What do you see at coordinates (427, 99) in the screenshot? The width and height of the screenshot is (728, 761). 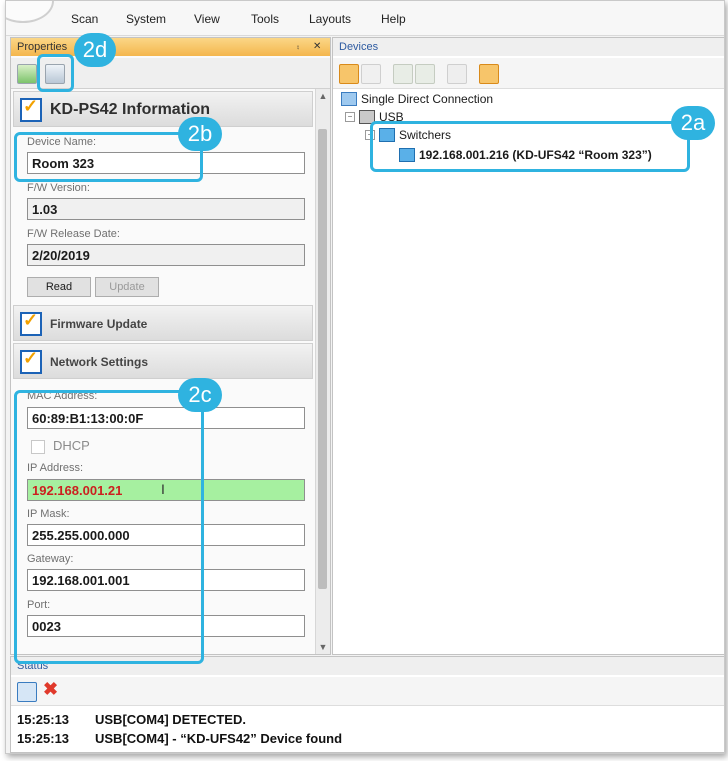 I see `tree-item-root: Single Direct Connection` at bounding box center [427, 99].